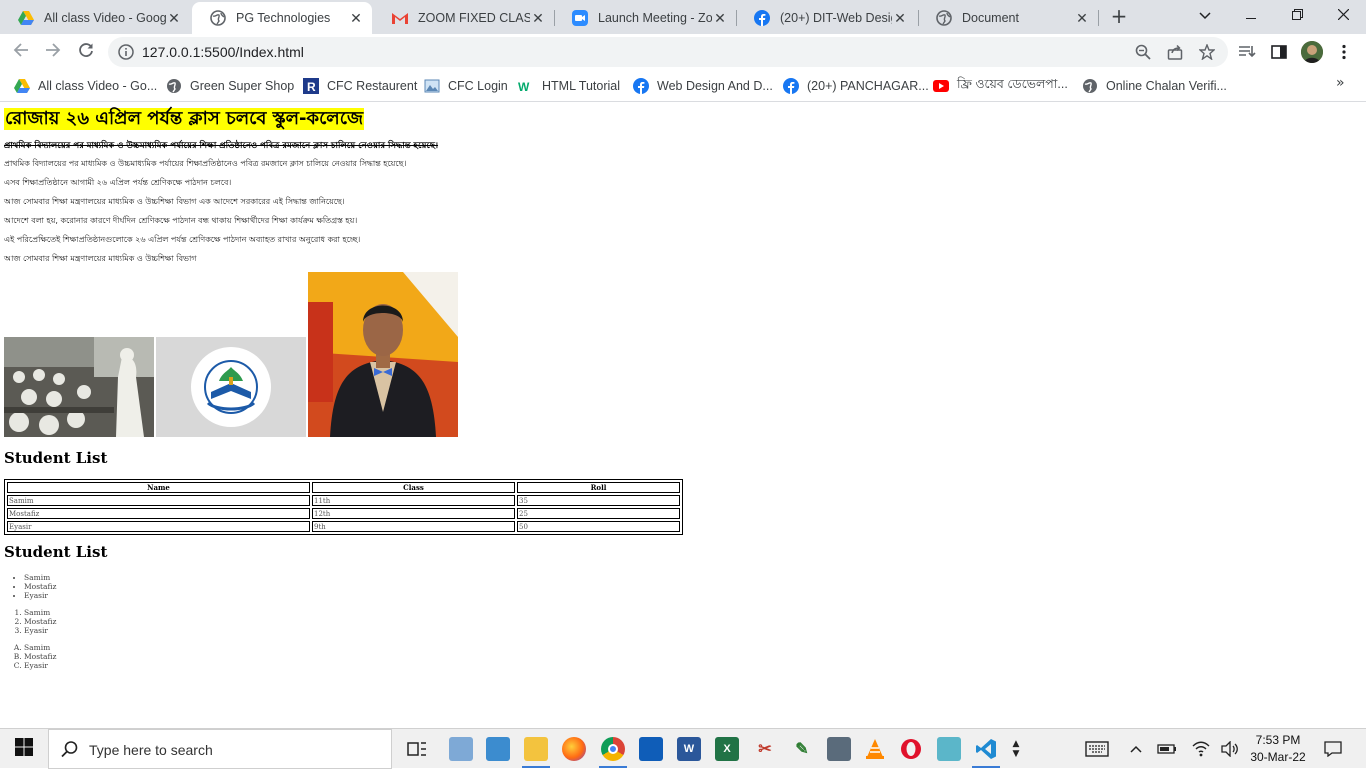  I want to click on tab-launch-meeting: Launch Meeting - Zoo ✕, so click(645, 18).